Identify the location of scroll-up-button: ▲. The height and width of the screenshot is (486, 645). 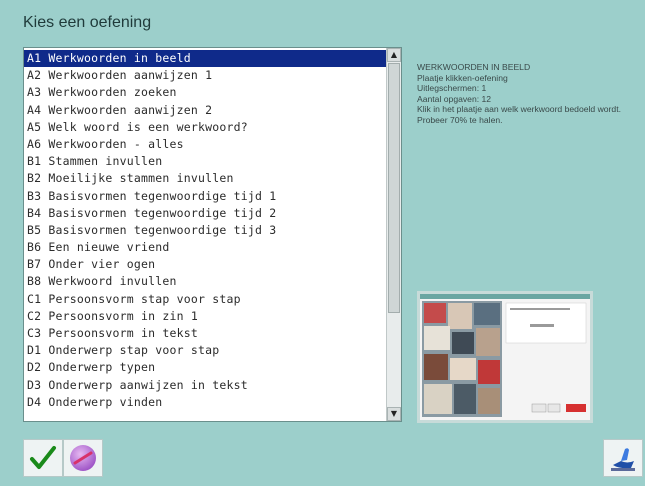
(394, 55).